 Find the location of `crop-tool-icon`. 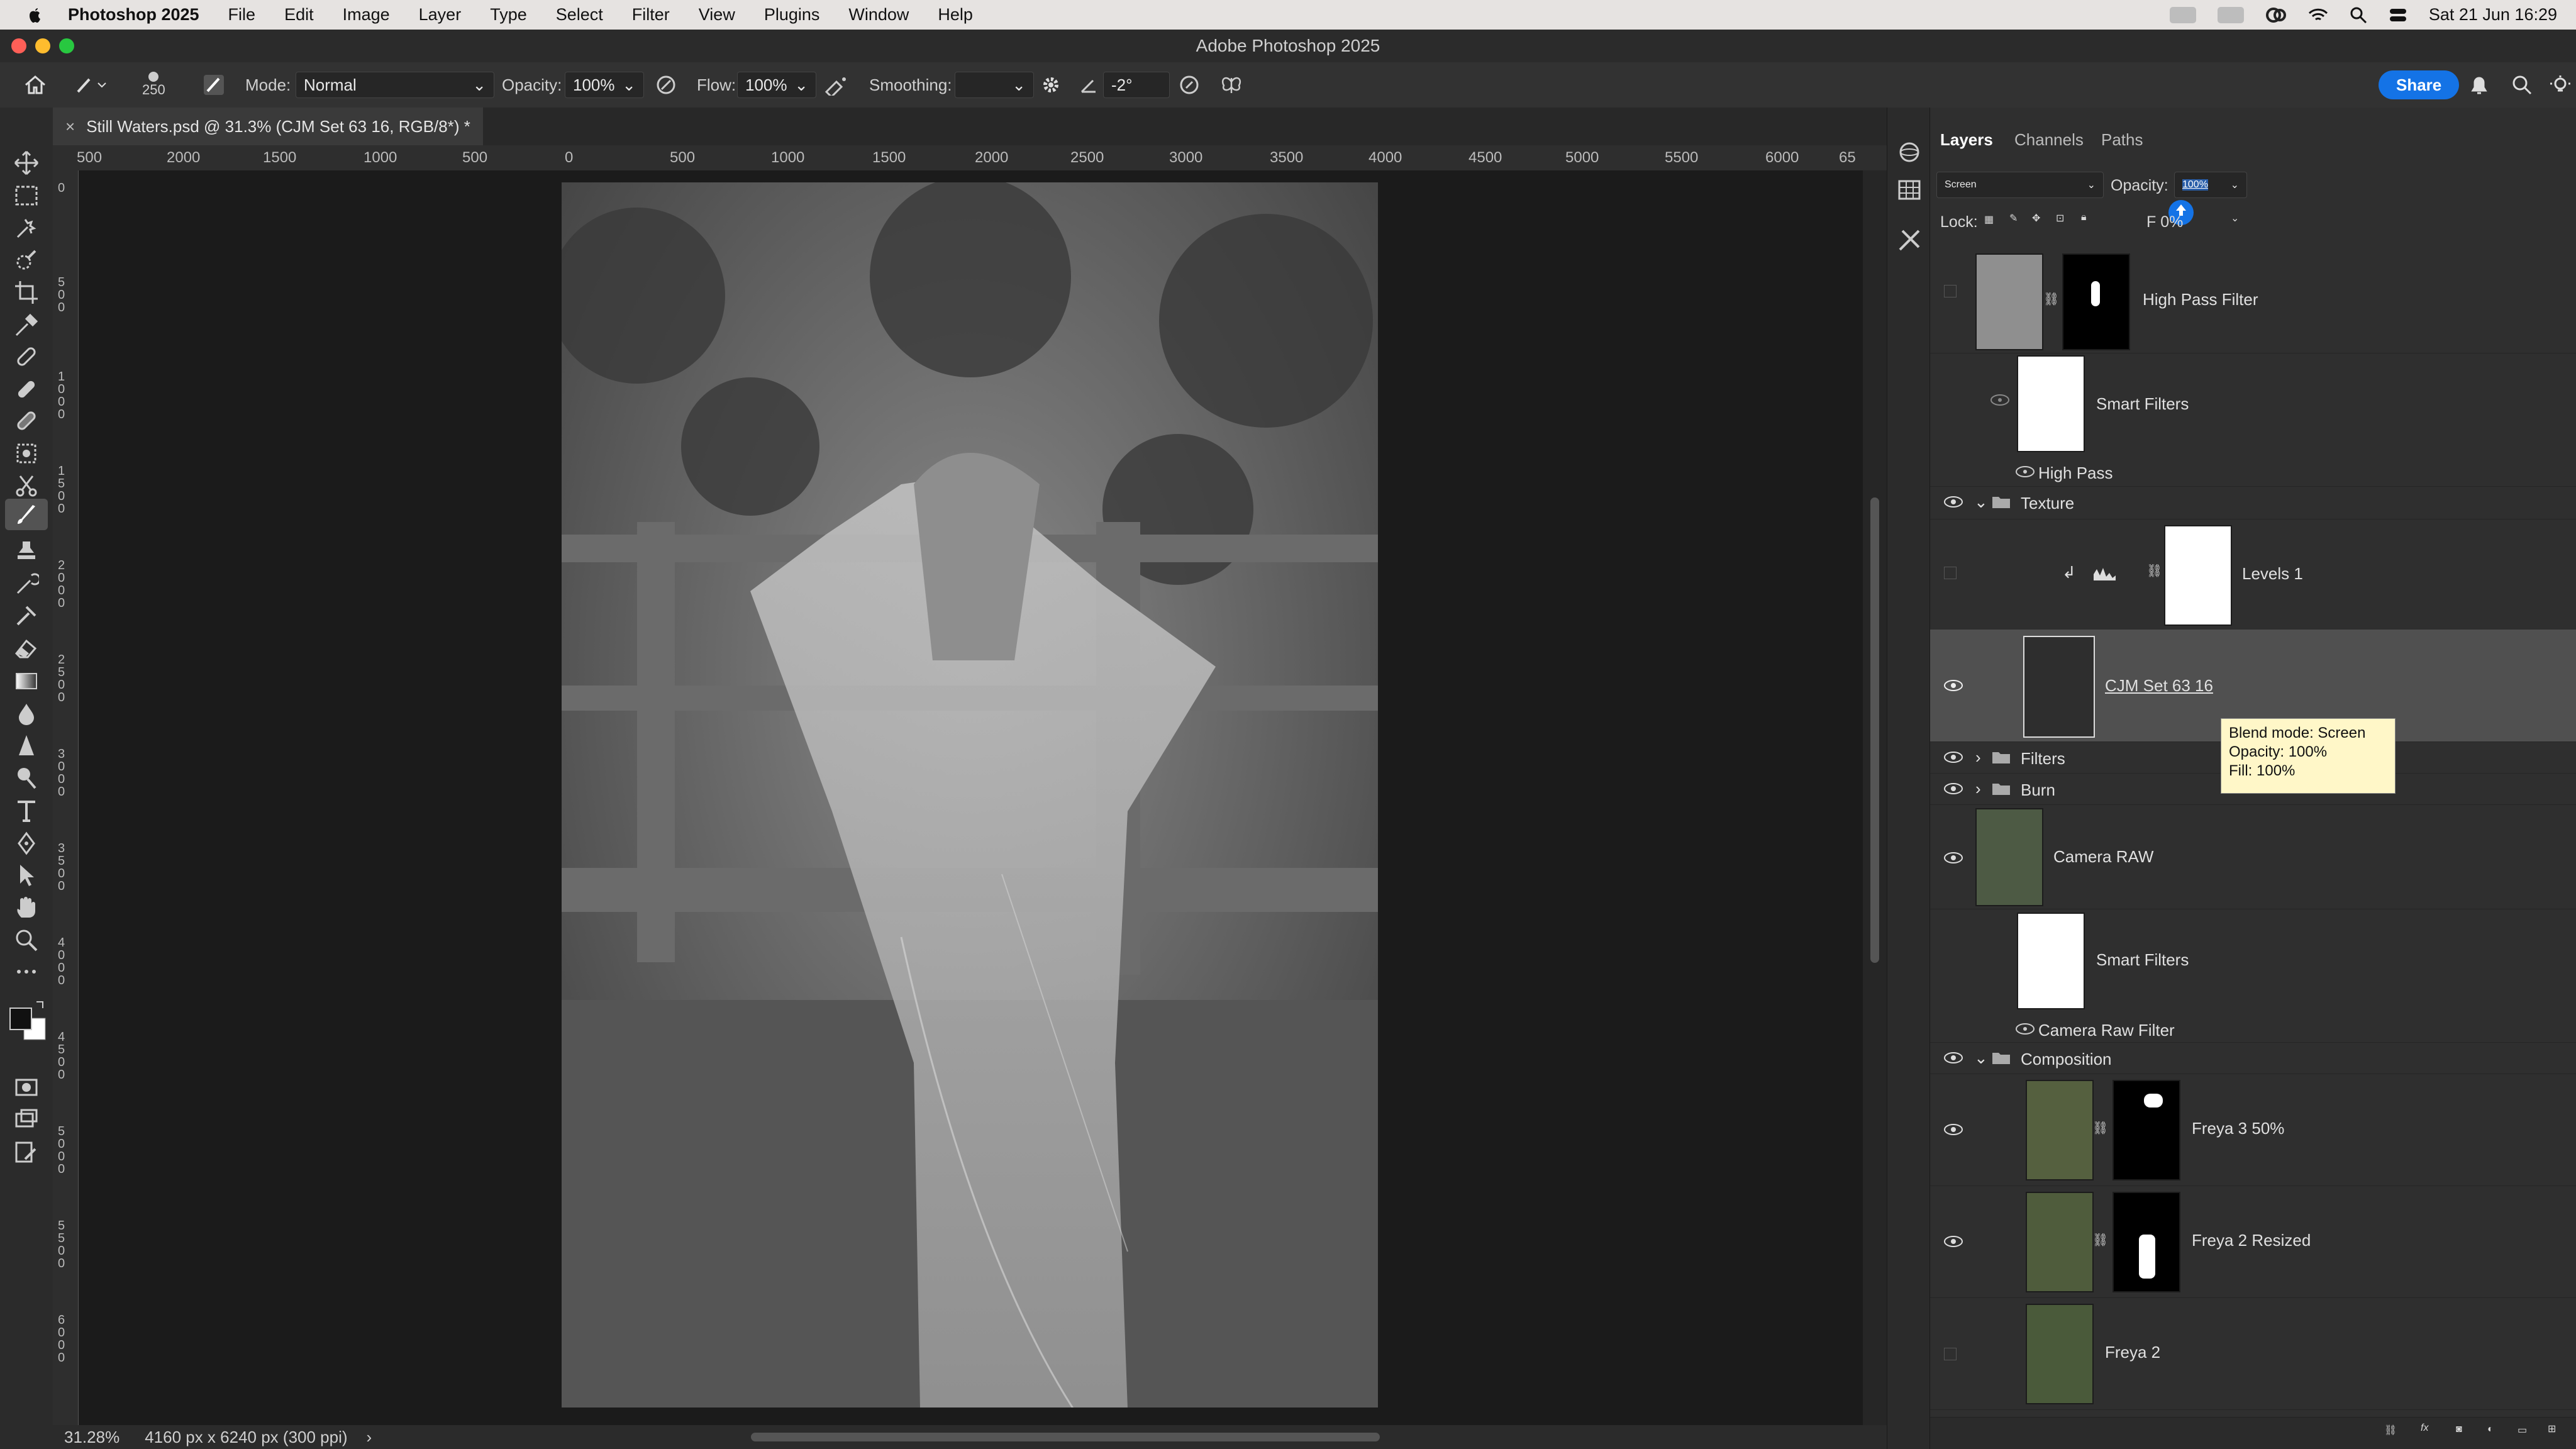

crop-tool-icon is located at coordinates (26, 292).